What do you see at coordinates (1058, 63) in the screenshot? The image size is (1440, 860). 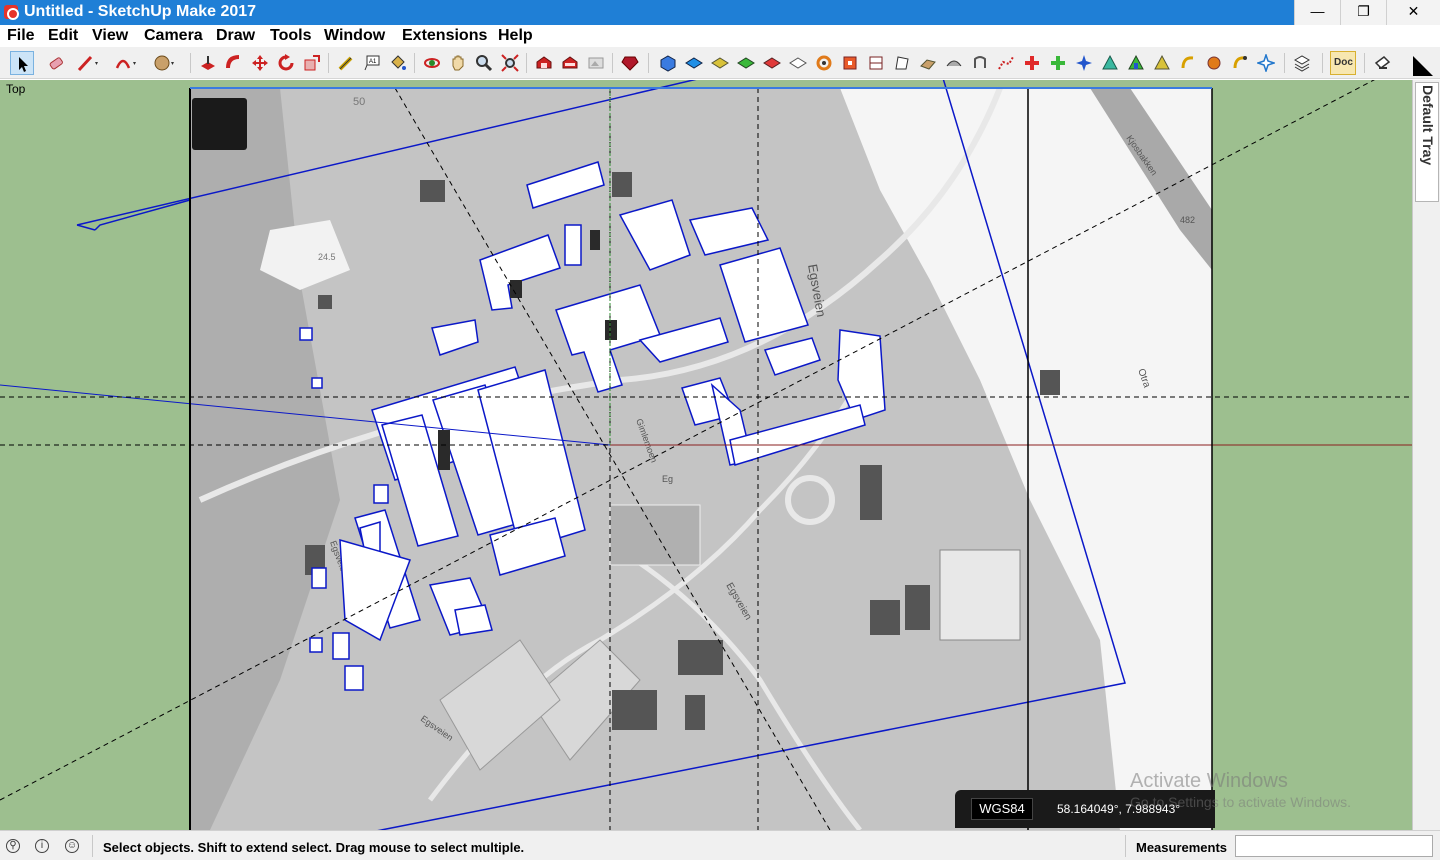 I see `flip-edge-tool-icon` at bounding box center [1058, 63].